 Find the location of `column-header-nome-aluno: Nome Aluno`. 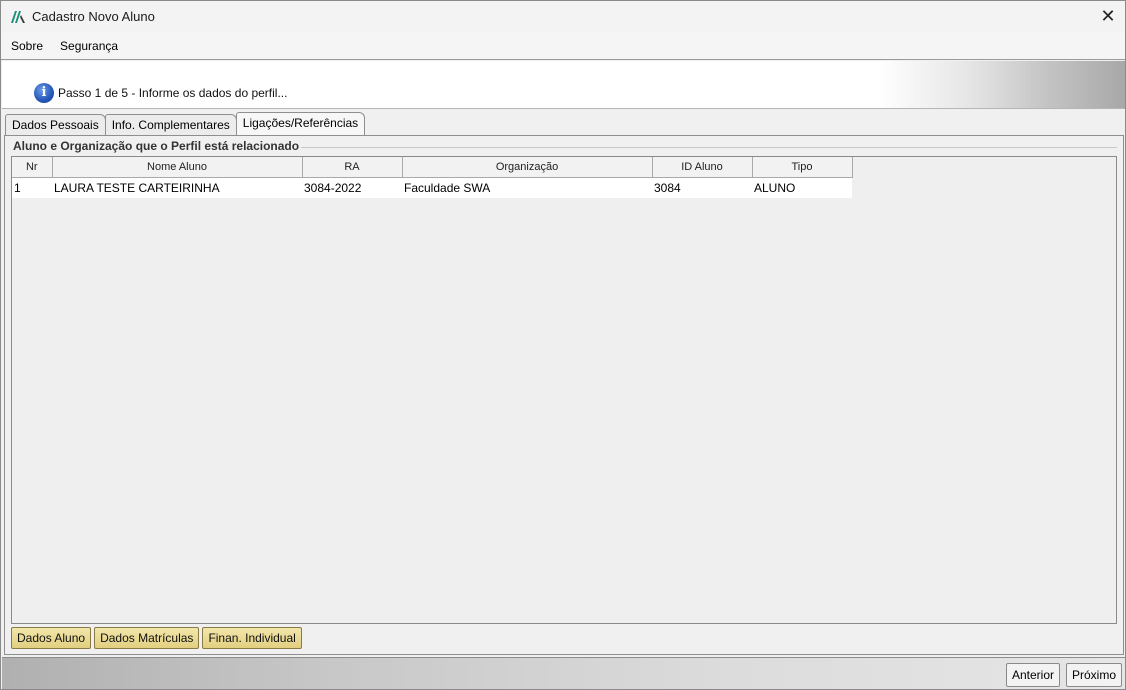

column-header-nome-aluno: Nome Aluno is located at coordinates (177, 167).